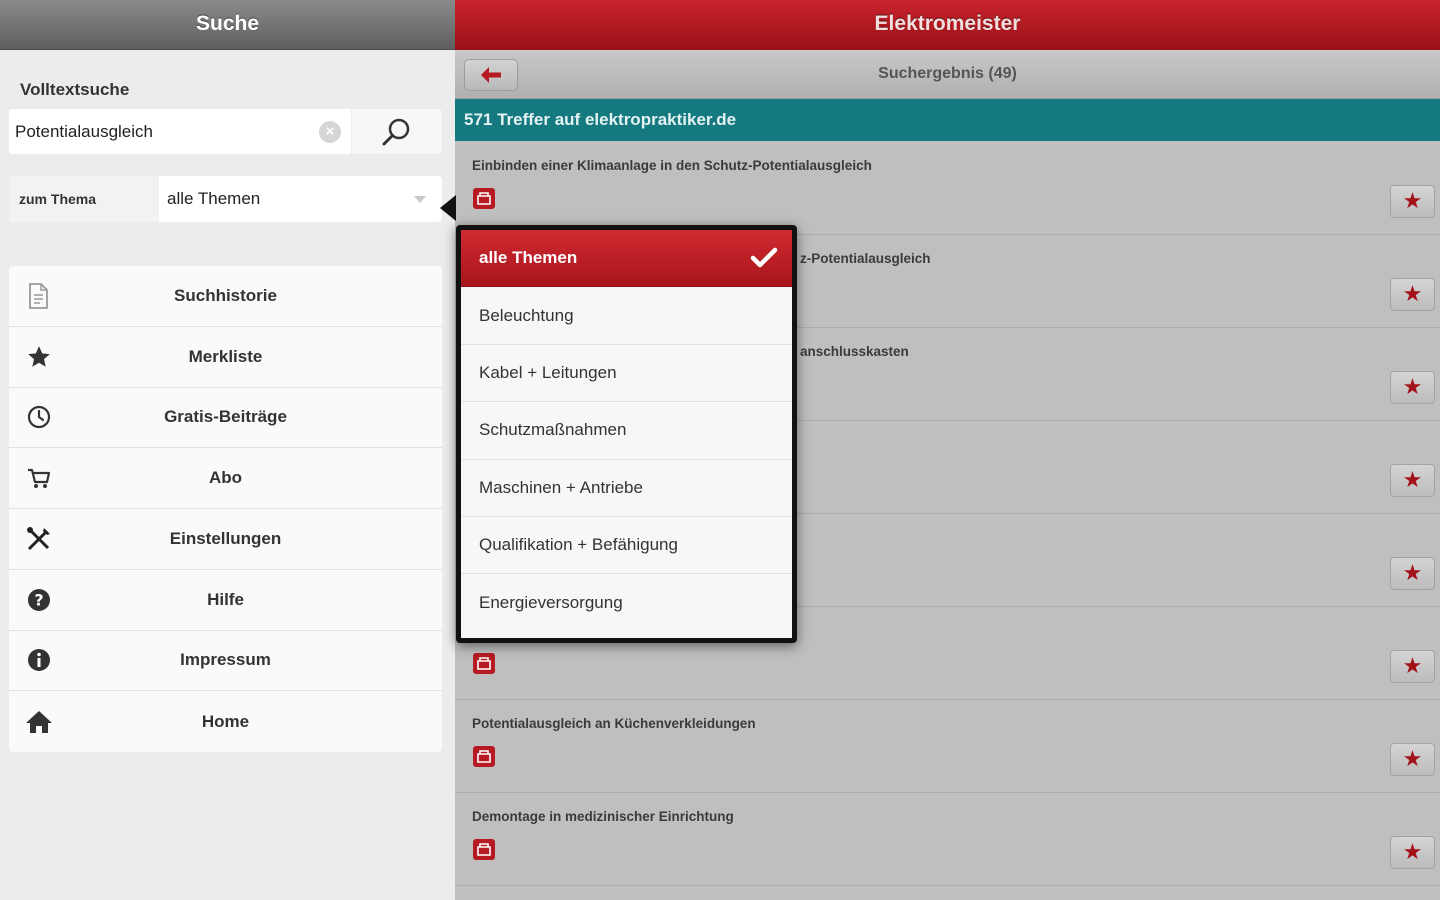 The height and width of the screenshot is (900, 1440). What do you see at coordinates (300, 199) in the screenshot?
I see `topic-select: alle Themen` at bounding box center [300, 199].